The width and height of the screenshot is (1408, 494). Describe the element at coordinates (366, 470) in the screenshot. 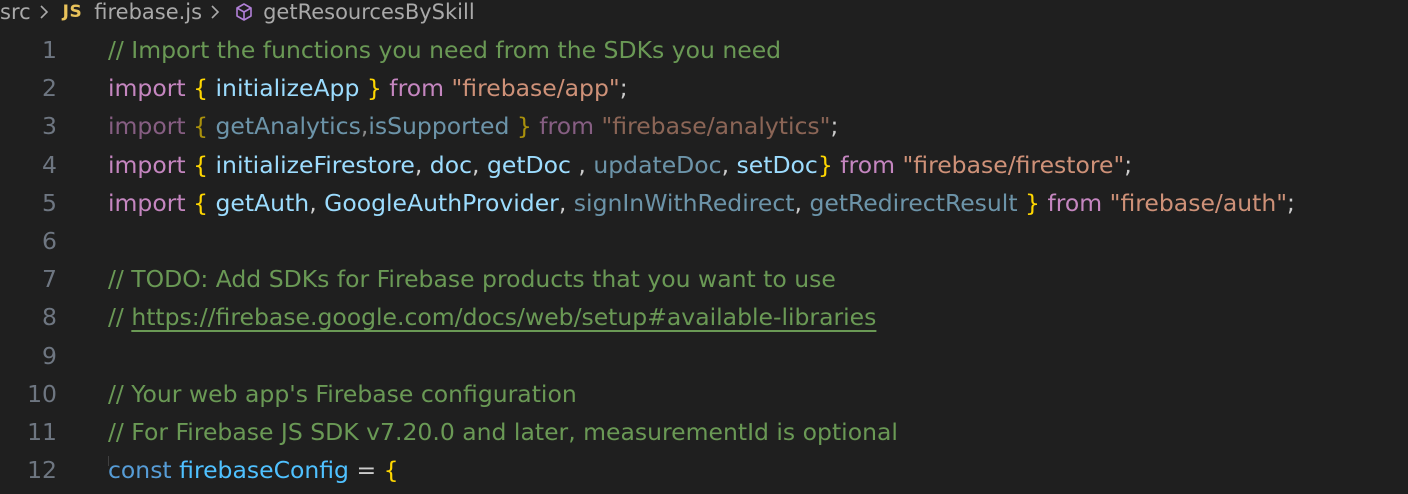

I see `code-token: =` at that location.